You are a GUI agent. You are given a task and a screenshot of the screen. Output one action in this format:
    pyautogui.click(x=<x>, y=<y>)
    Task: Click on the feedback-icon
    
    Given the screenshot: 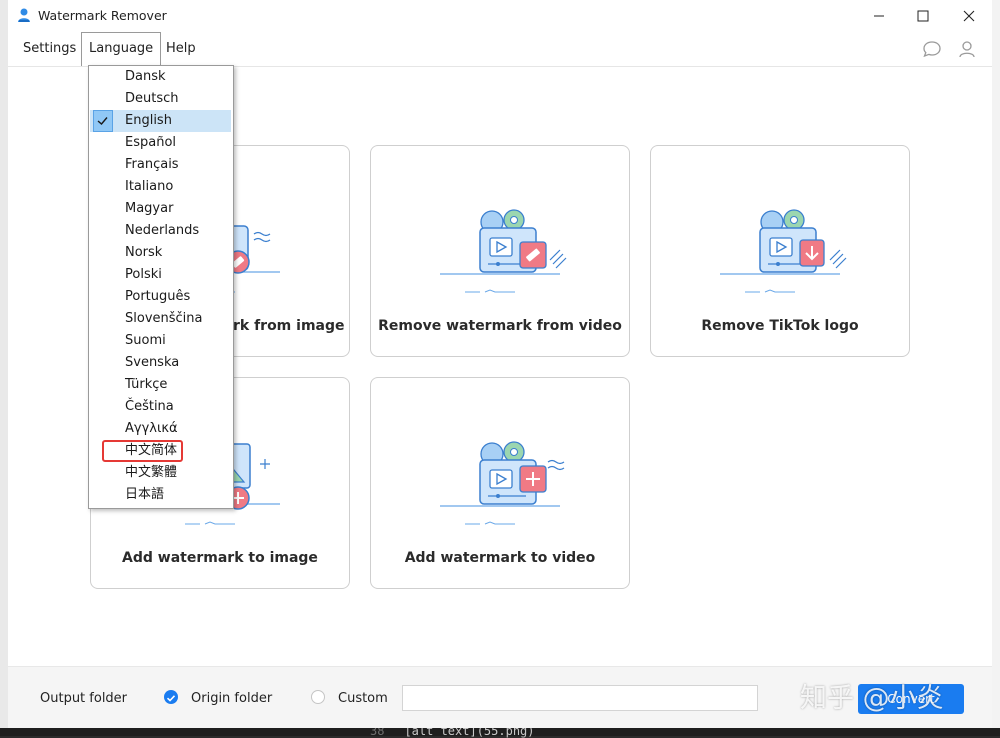 What is the action you would take?
    pyautogui.click(x=932, y=51)
    